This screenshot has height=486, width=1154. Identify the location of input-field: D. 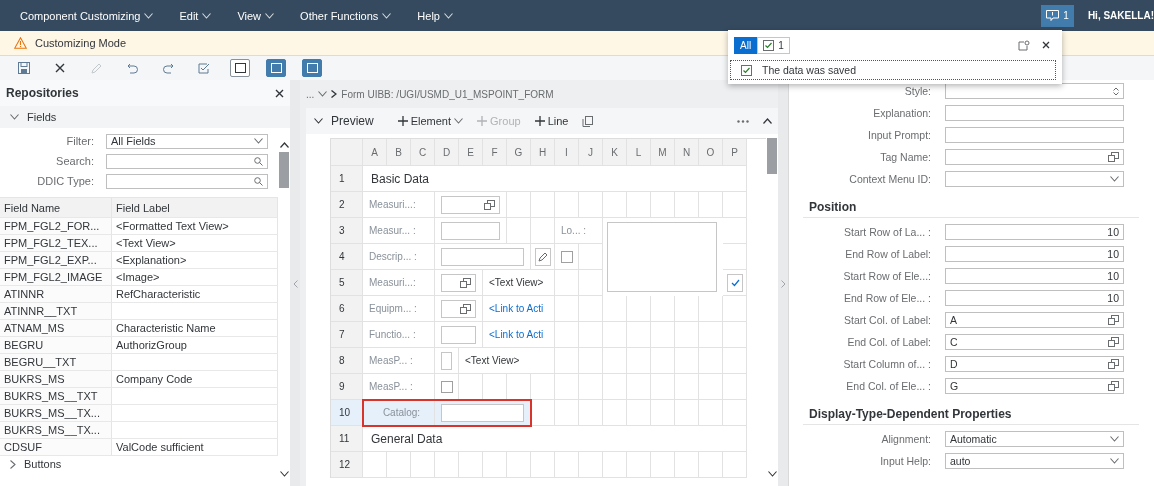
(1034, 364).